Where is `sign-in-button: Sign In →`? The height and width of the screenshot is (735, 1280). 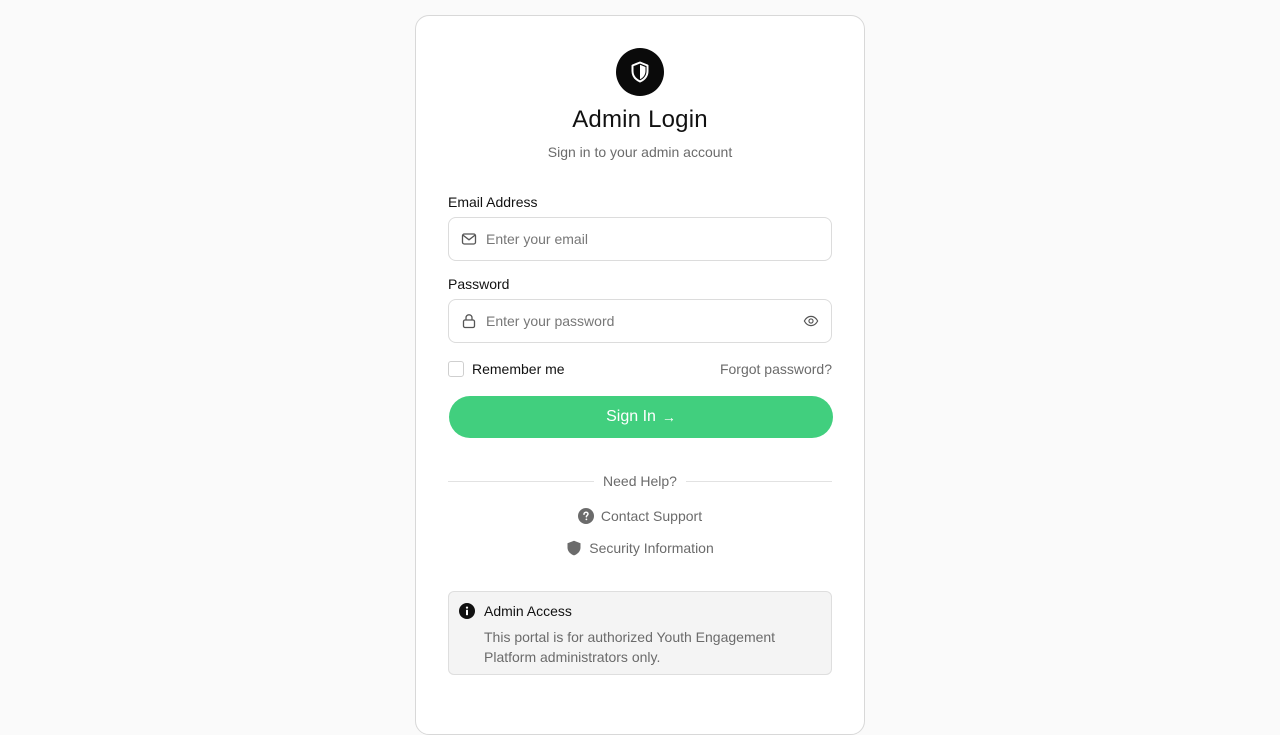 sign-in-button: Sign In → is located at coordinates (641, 417).